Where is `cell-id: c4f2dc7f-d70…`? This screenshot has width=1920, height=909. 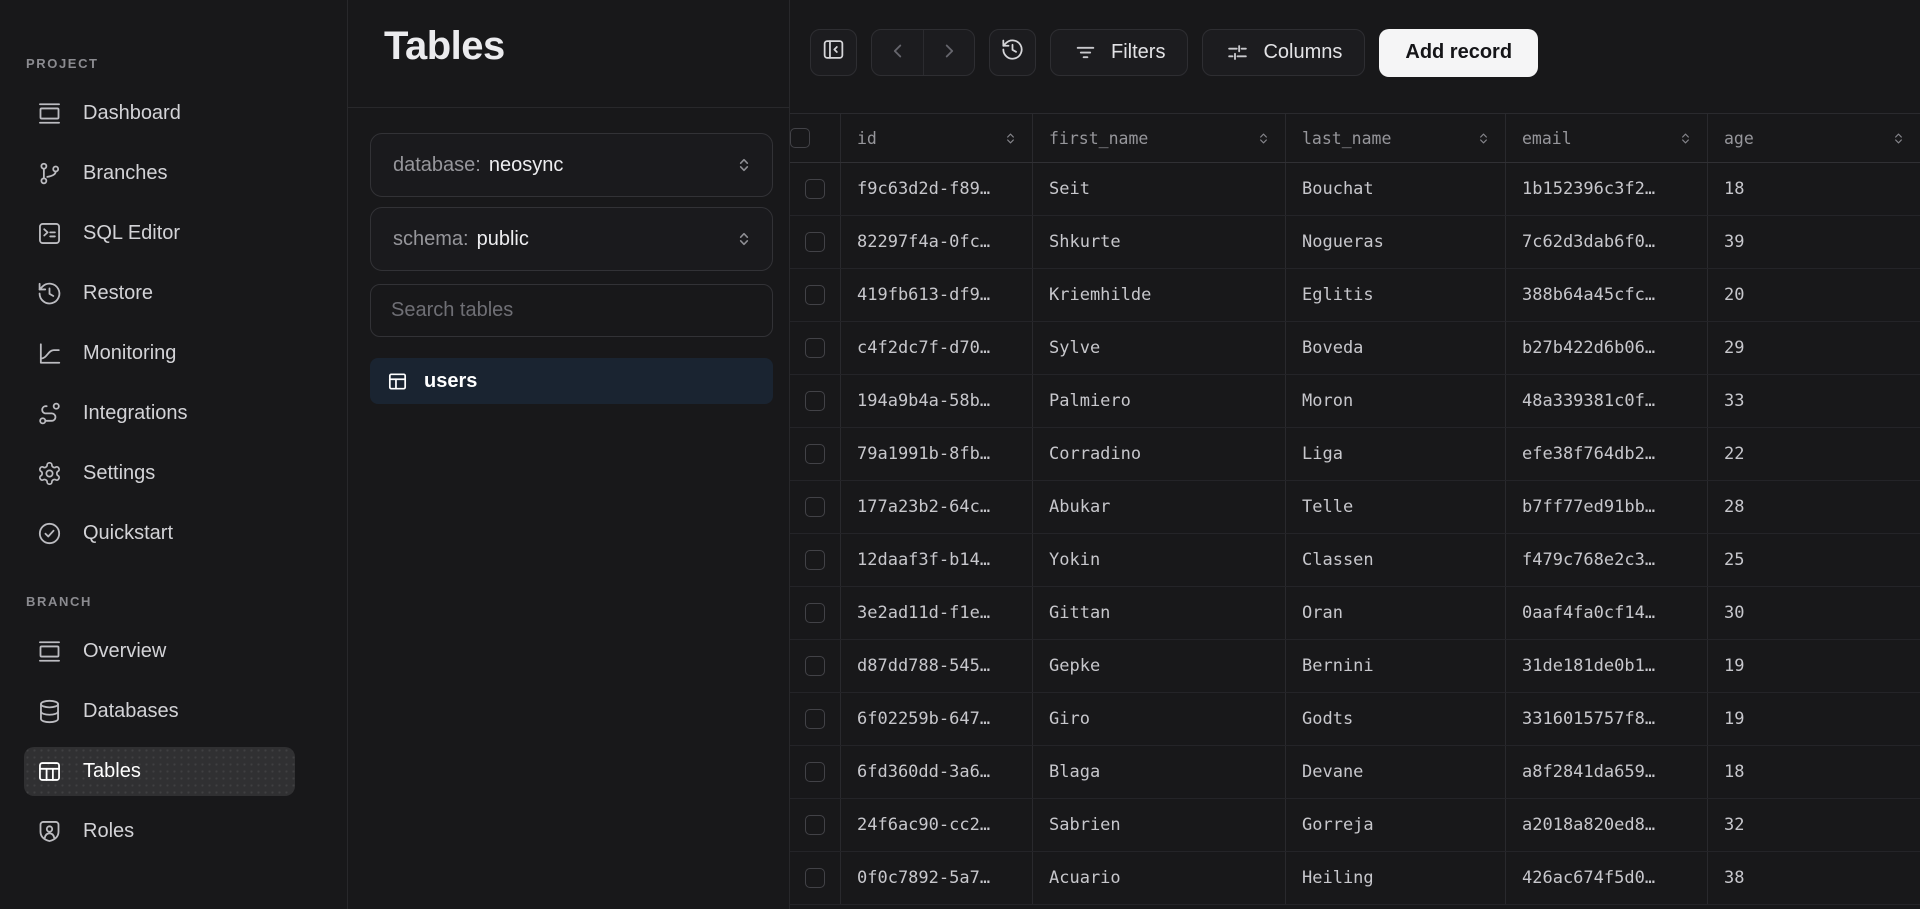 cell-id: c4f2dc7f-d70… is located at coordinates (936, 348).